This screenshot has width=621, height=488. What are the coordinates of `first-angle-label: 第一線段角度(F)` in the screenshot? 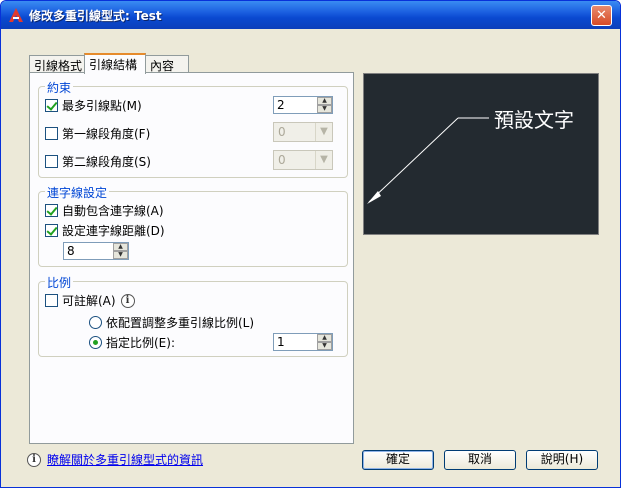 It's located at (106, 134).